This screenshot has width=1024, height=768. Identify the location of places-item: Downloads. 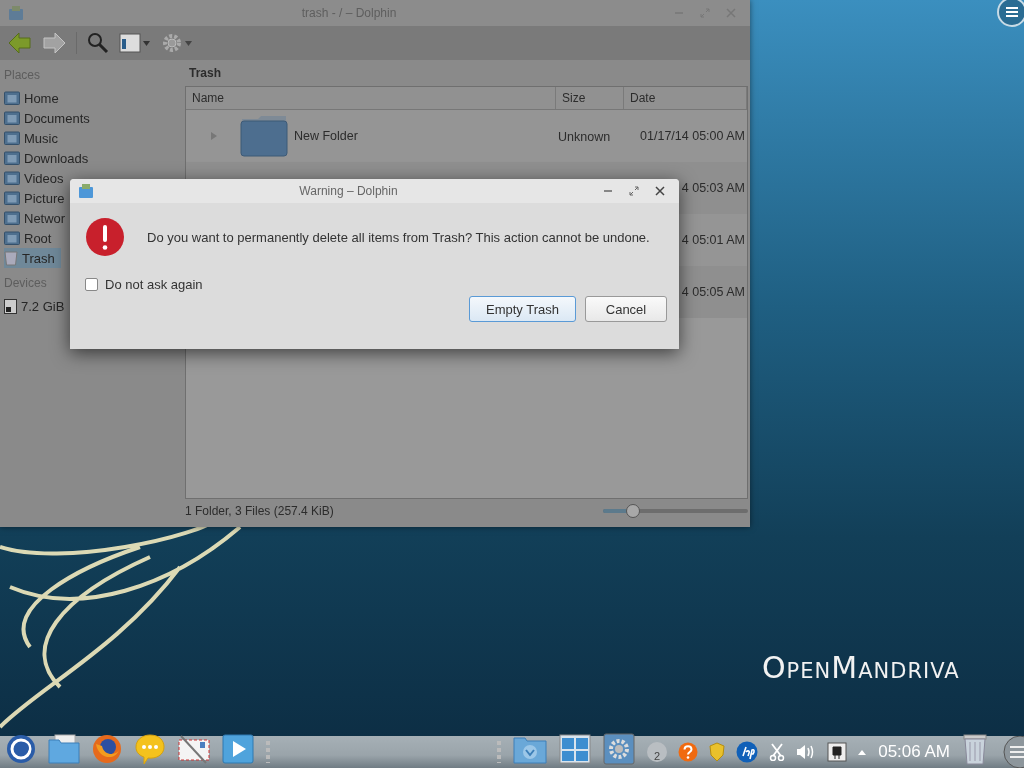
(49, 158).